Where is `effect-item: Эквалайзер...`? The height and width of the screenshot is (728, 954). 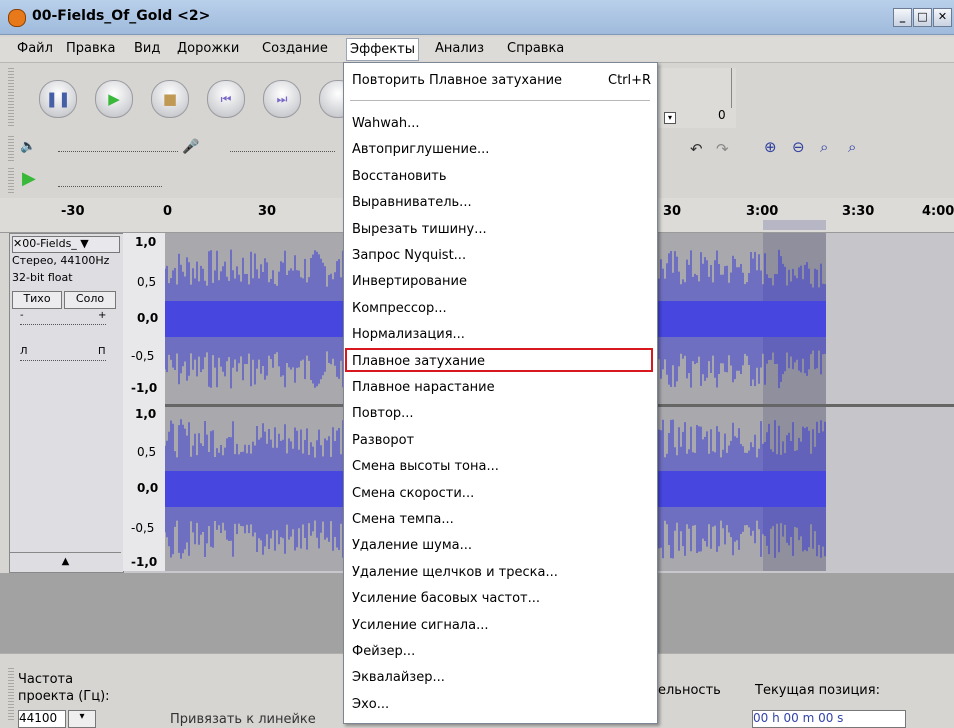
effect-item: Эквалайзер... is located at coordinates (398, 677).